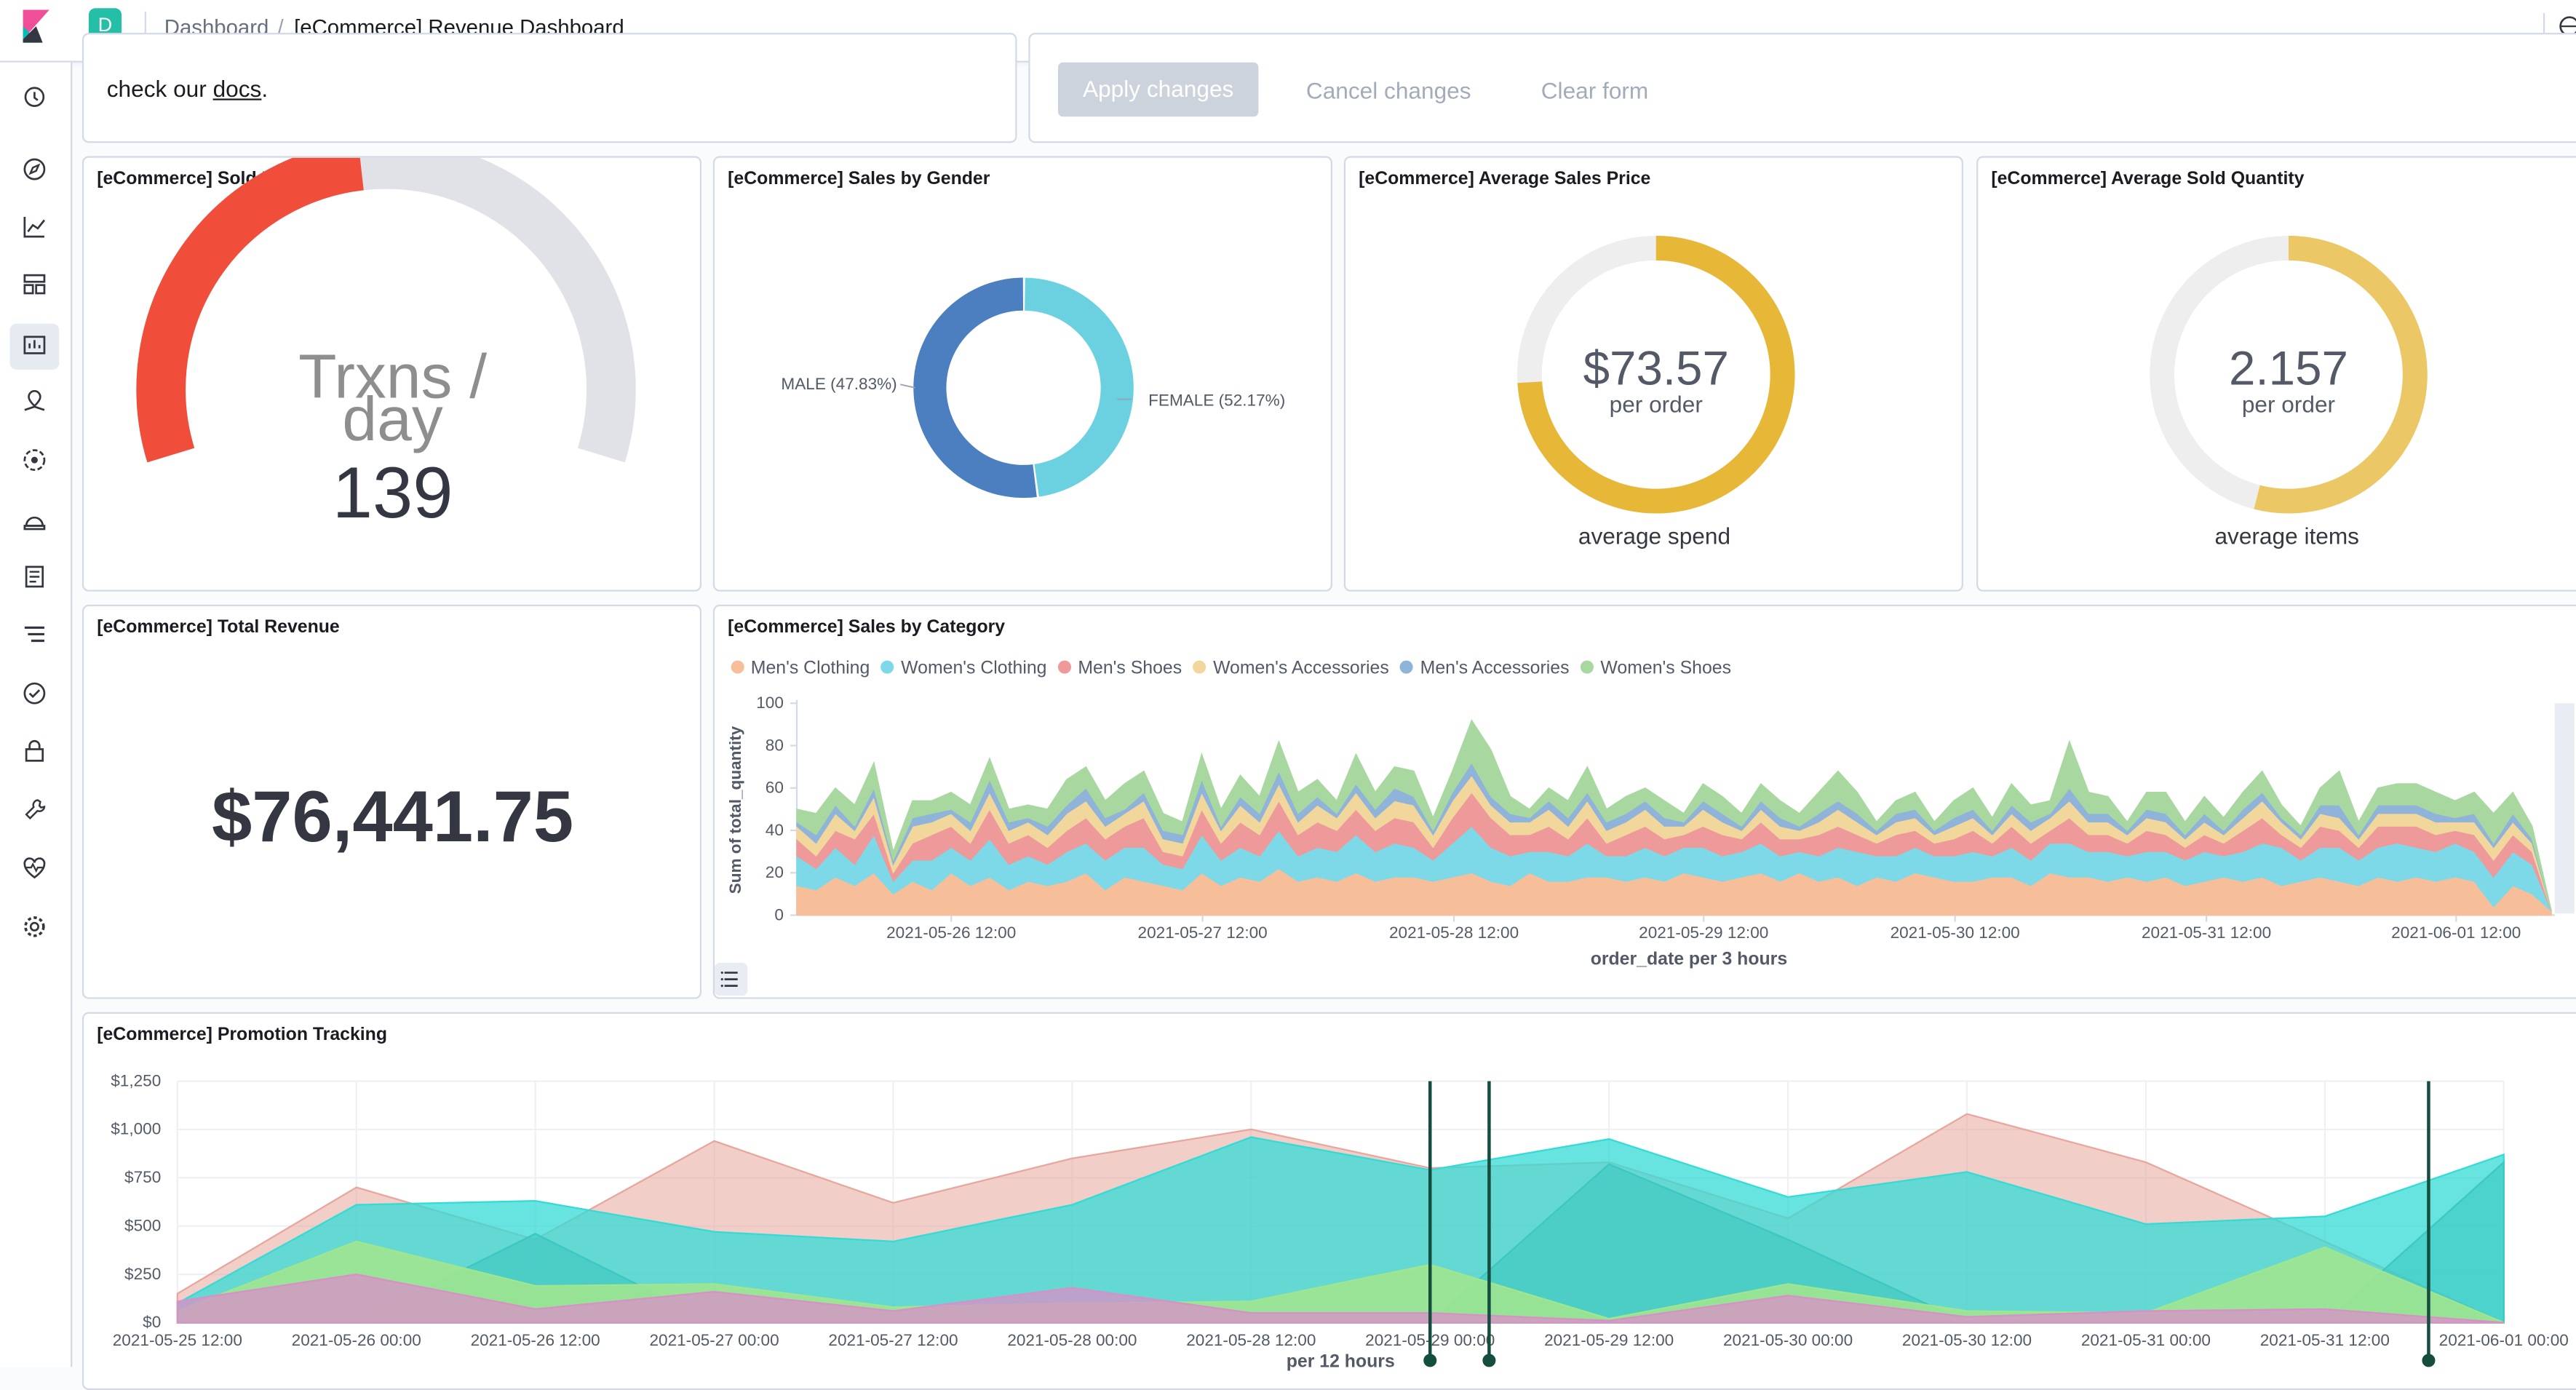 This screenshot has height=1390, width=2576. What do you see at coordinates (775, 830) in the screenshot?
I see `y-tick-label: 40` at bounding box center [775, 830].